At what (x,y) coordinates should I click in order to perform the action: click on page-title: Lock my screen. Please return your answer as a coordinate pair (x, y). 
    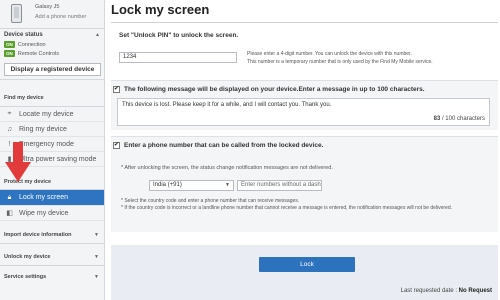
    Looking at the image, I should click on (160, 9).